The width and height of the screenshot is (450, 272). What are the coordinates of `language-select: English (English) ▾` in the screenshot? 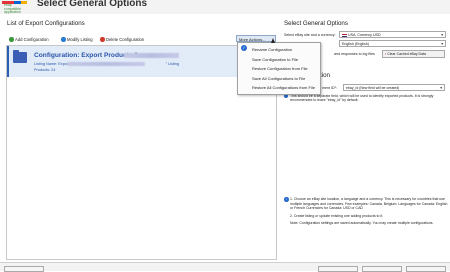 It's located at (392, 43).